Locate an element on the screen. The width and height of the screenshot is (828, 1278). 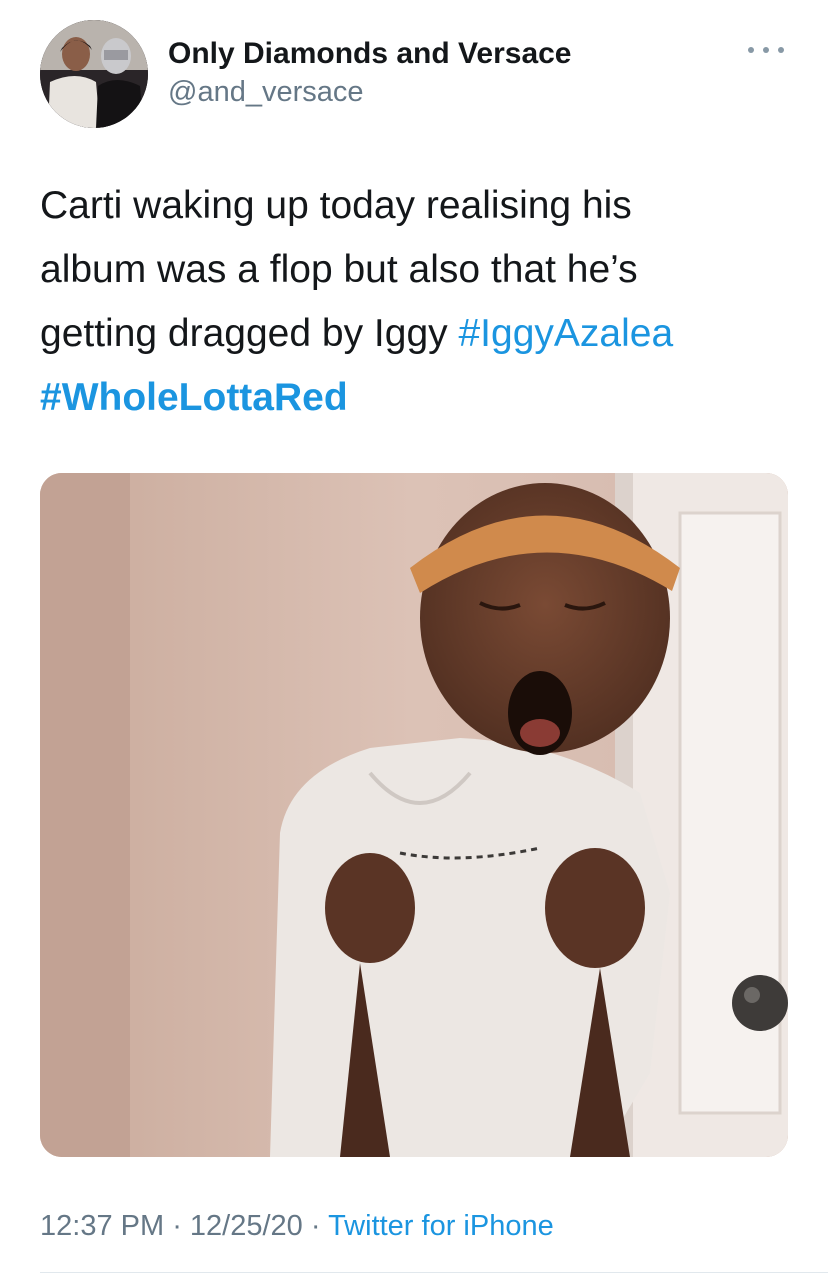
tweet-header: Only Diamonds and Versace @and_versace is located at coordinates (414, 75).